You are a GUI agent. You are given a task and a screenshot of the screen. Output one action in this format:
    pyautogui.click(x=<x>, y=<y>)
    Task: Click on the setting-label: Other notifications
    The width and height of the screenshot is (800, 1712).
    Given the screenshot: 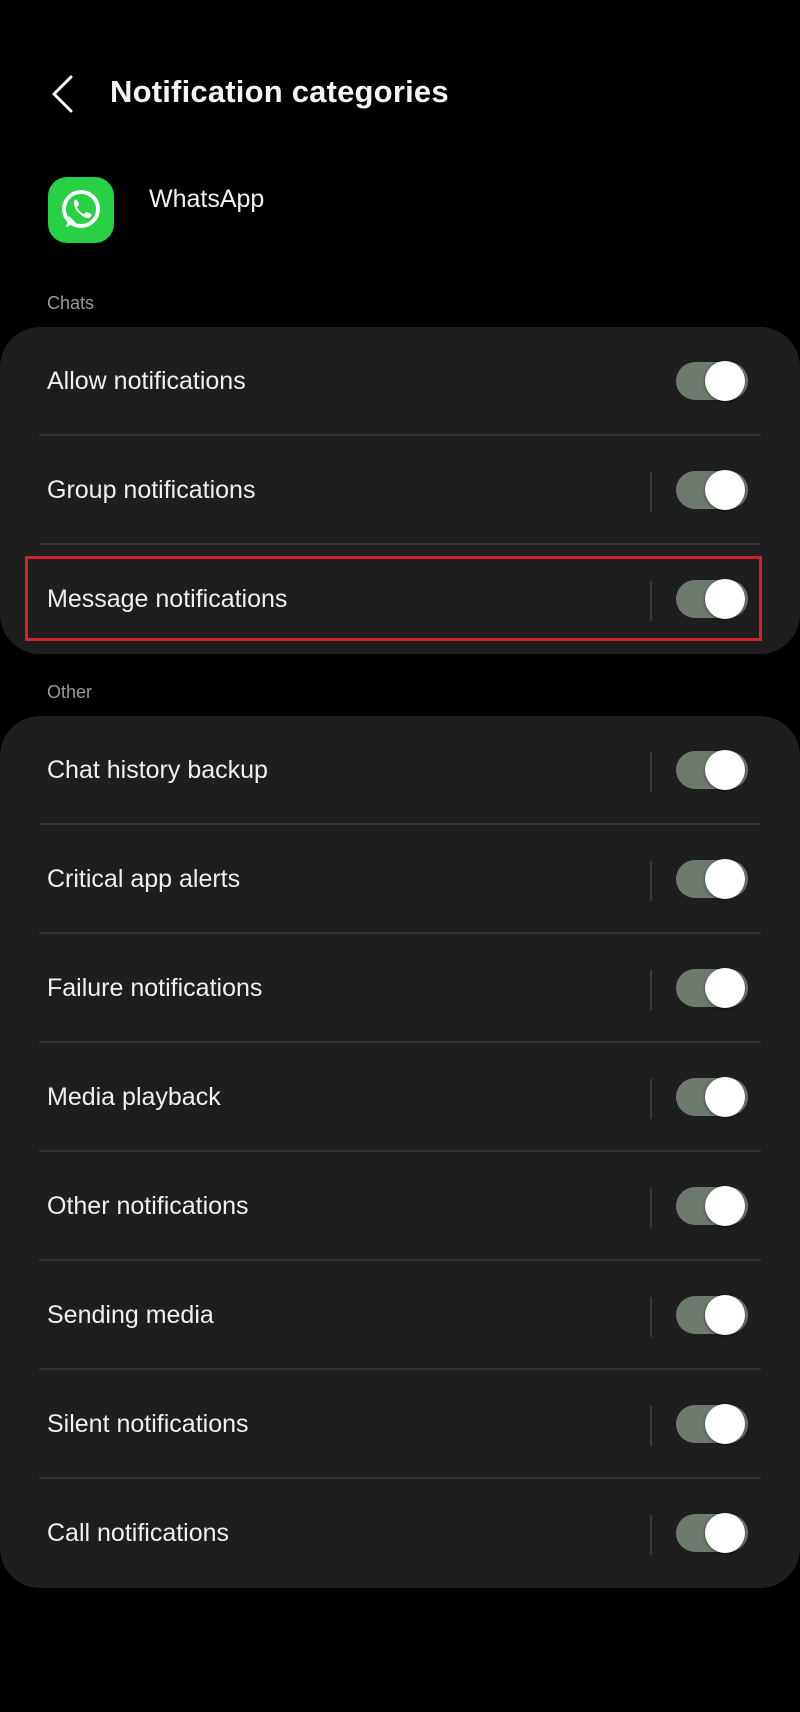 What is the action you would take?
    pyautogui.click(x=148, y=1206)
    